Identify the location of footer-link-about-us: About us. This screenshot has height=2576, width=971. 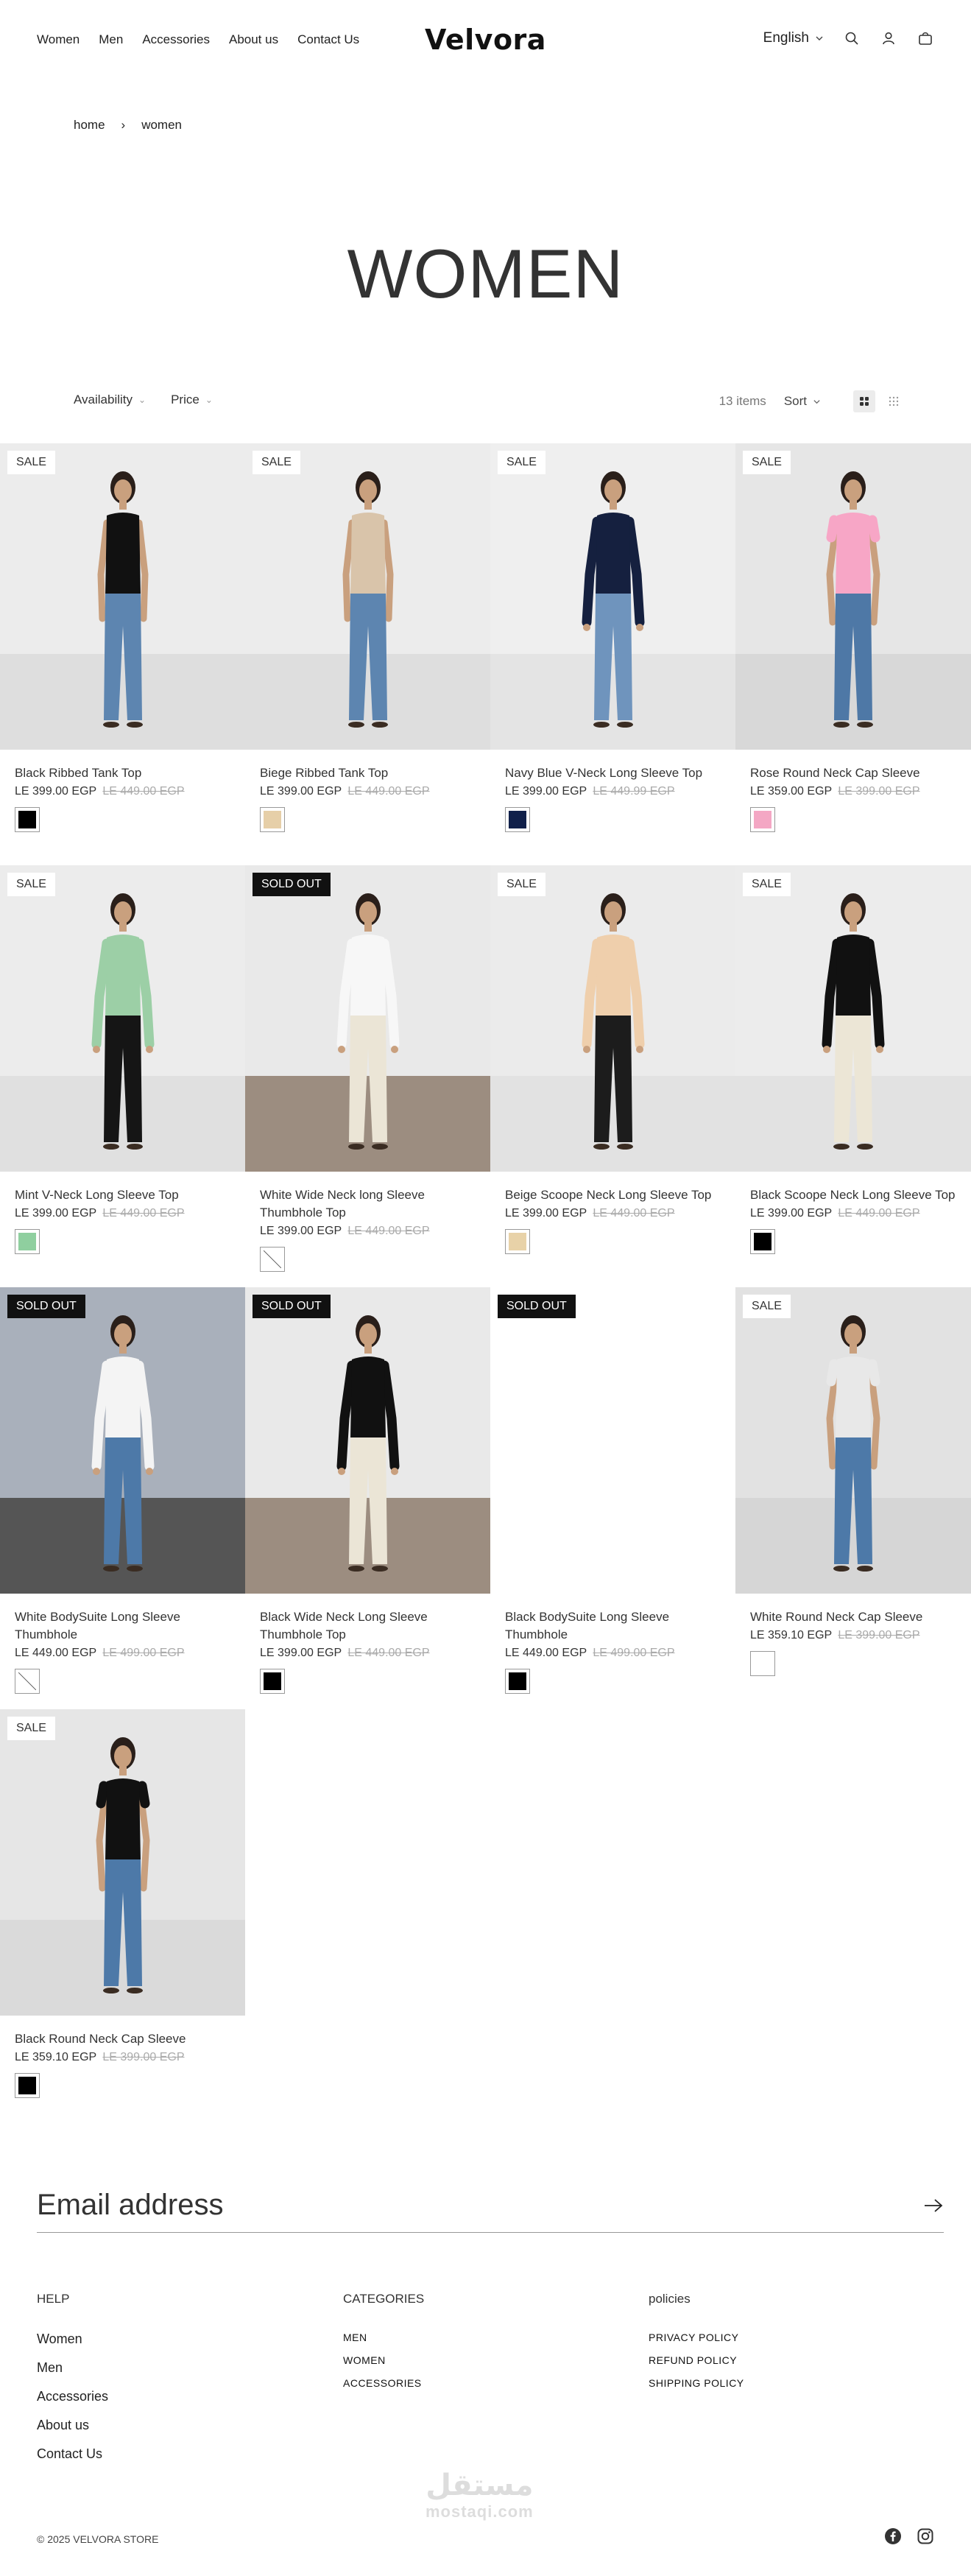
(72, 2425).